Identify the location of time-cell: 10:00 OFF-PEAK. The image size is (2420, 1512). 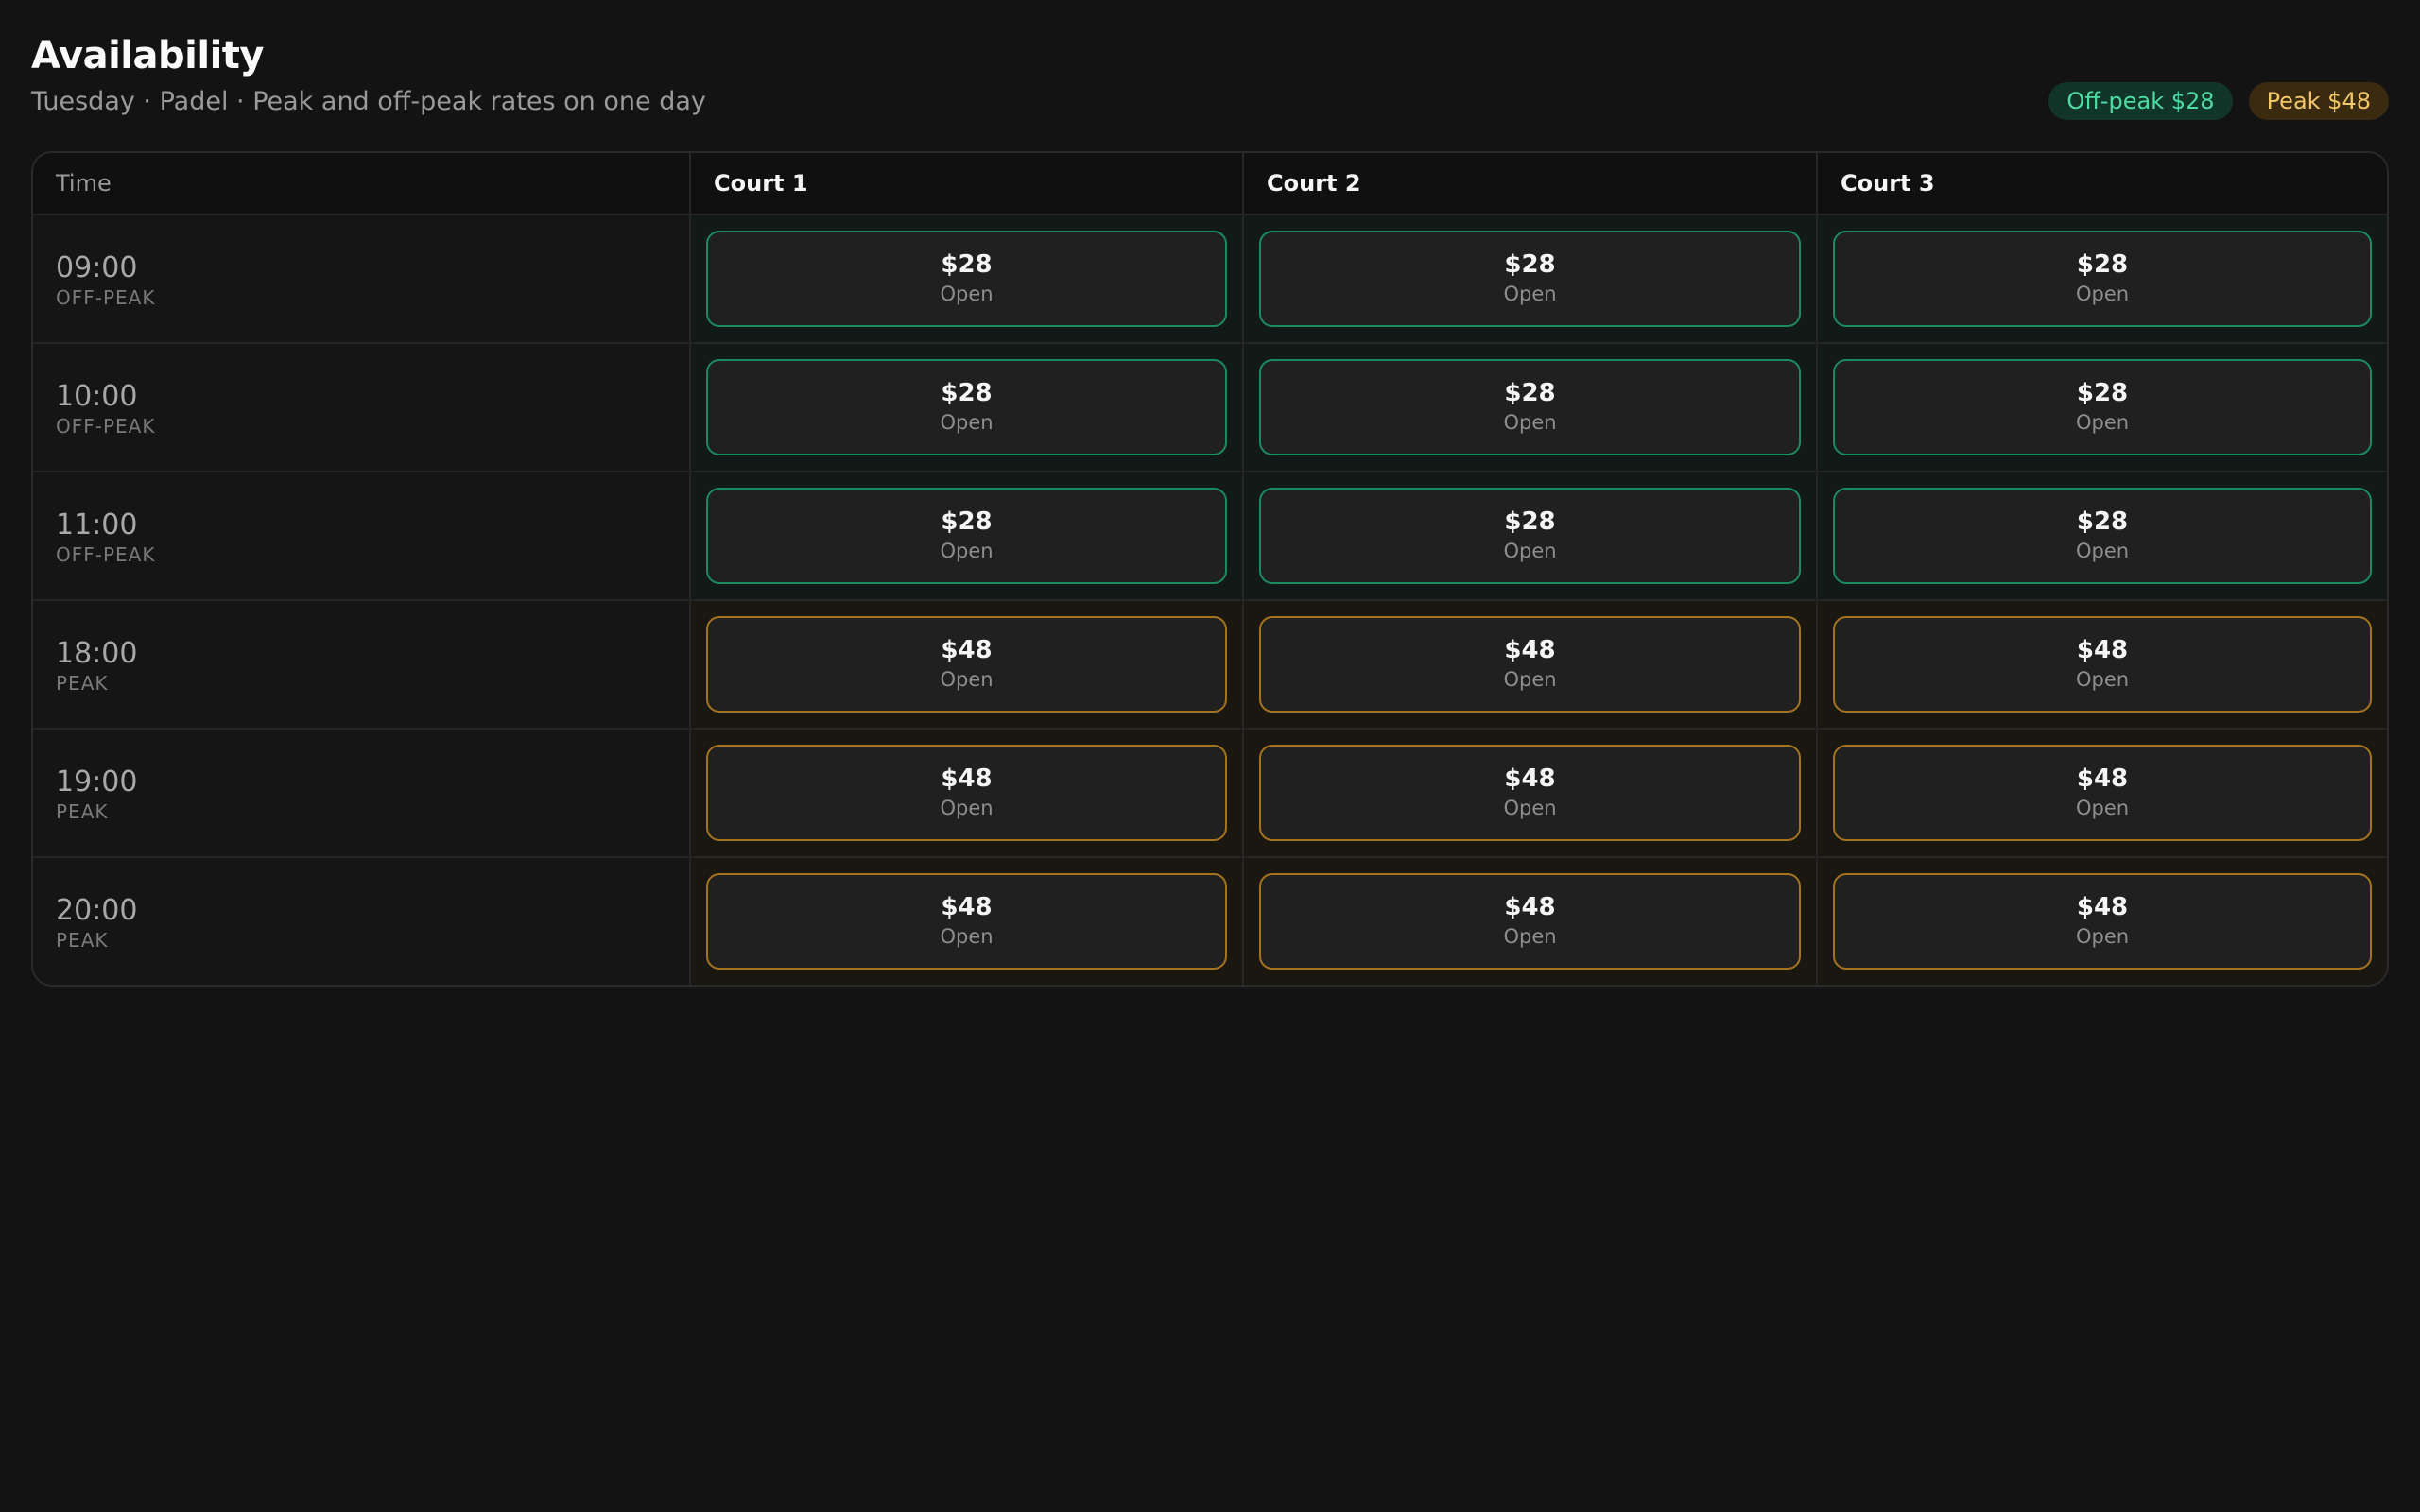
(361, 407).